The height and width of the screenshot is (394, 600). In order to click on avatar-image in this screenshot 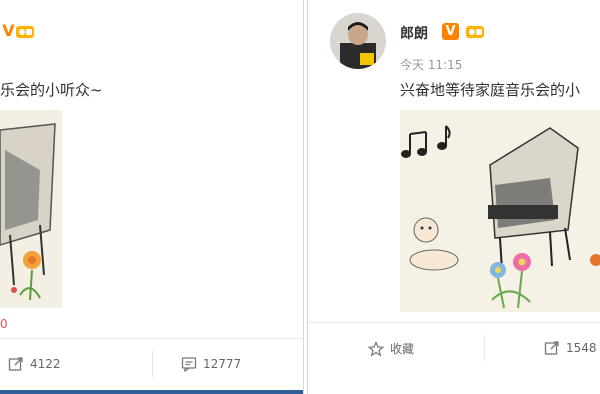, I will do `click(358, 41)`.